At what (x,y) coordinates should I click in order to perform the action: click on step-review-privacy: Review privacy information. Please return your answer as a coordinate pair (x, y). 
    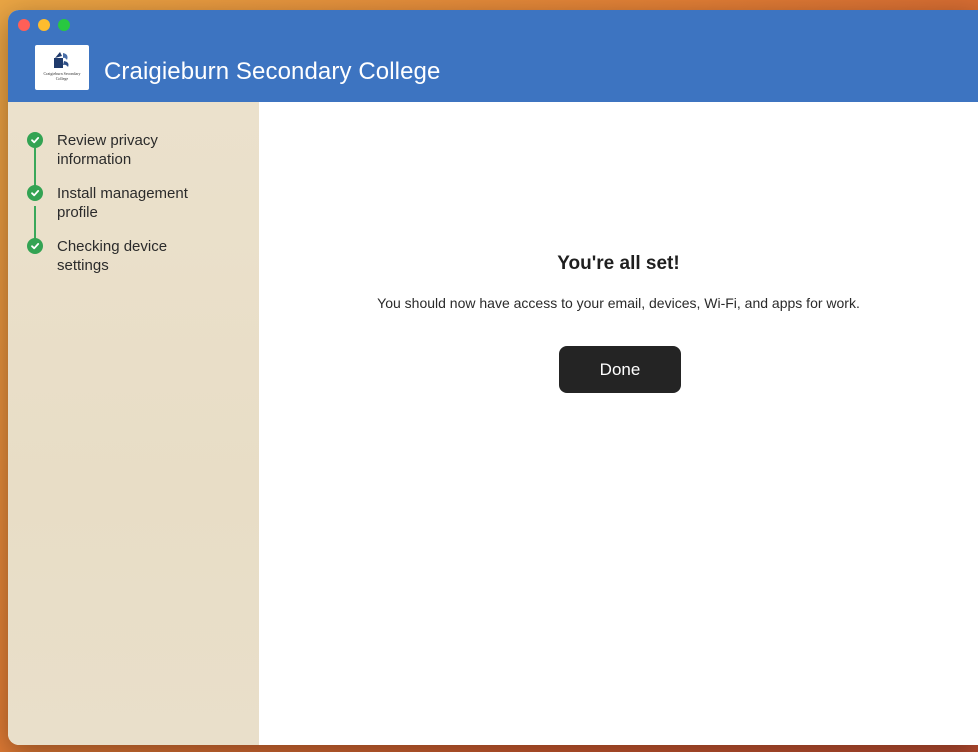
    Looking at the image, I should click on (122, 150).